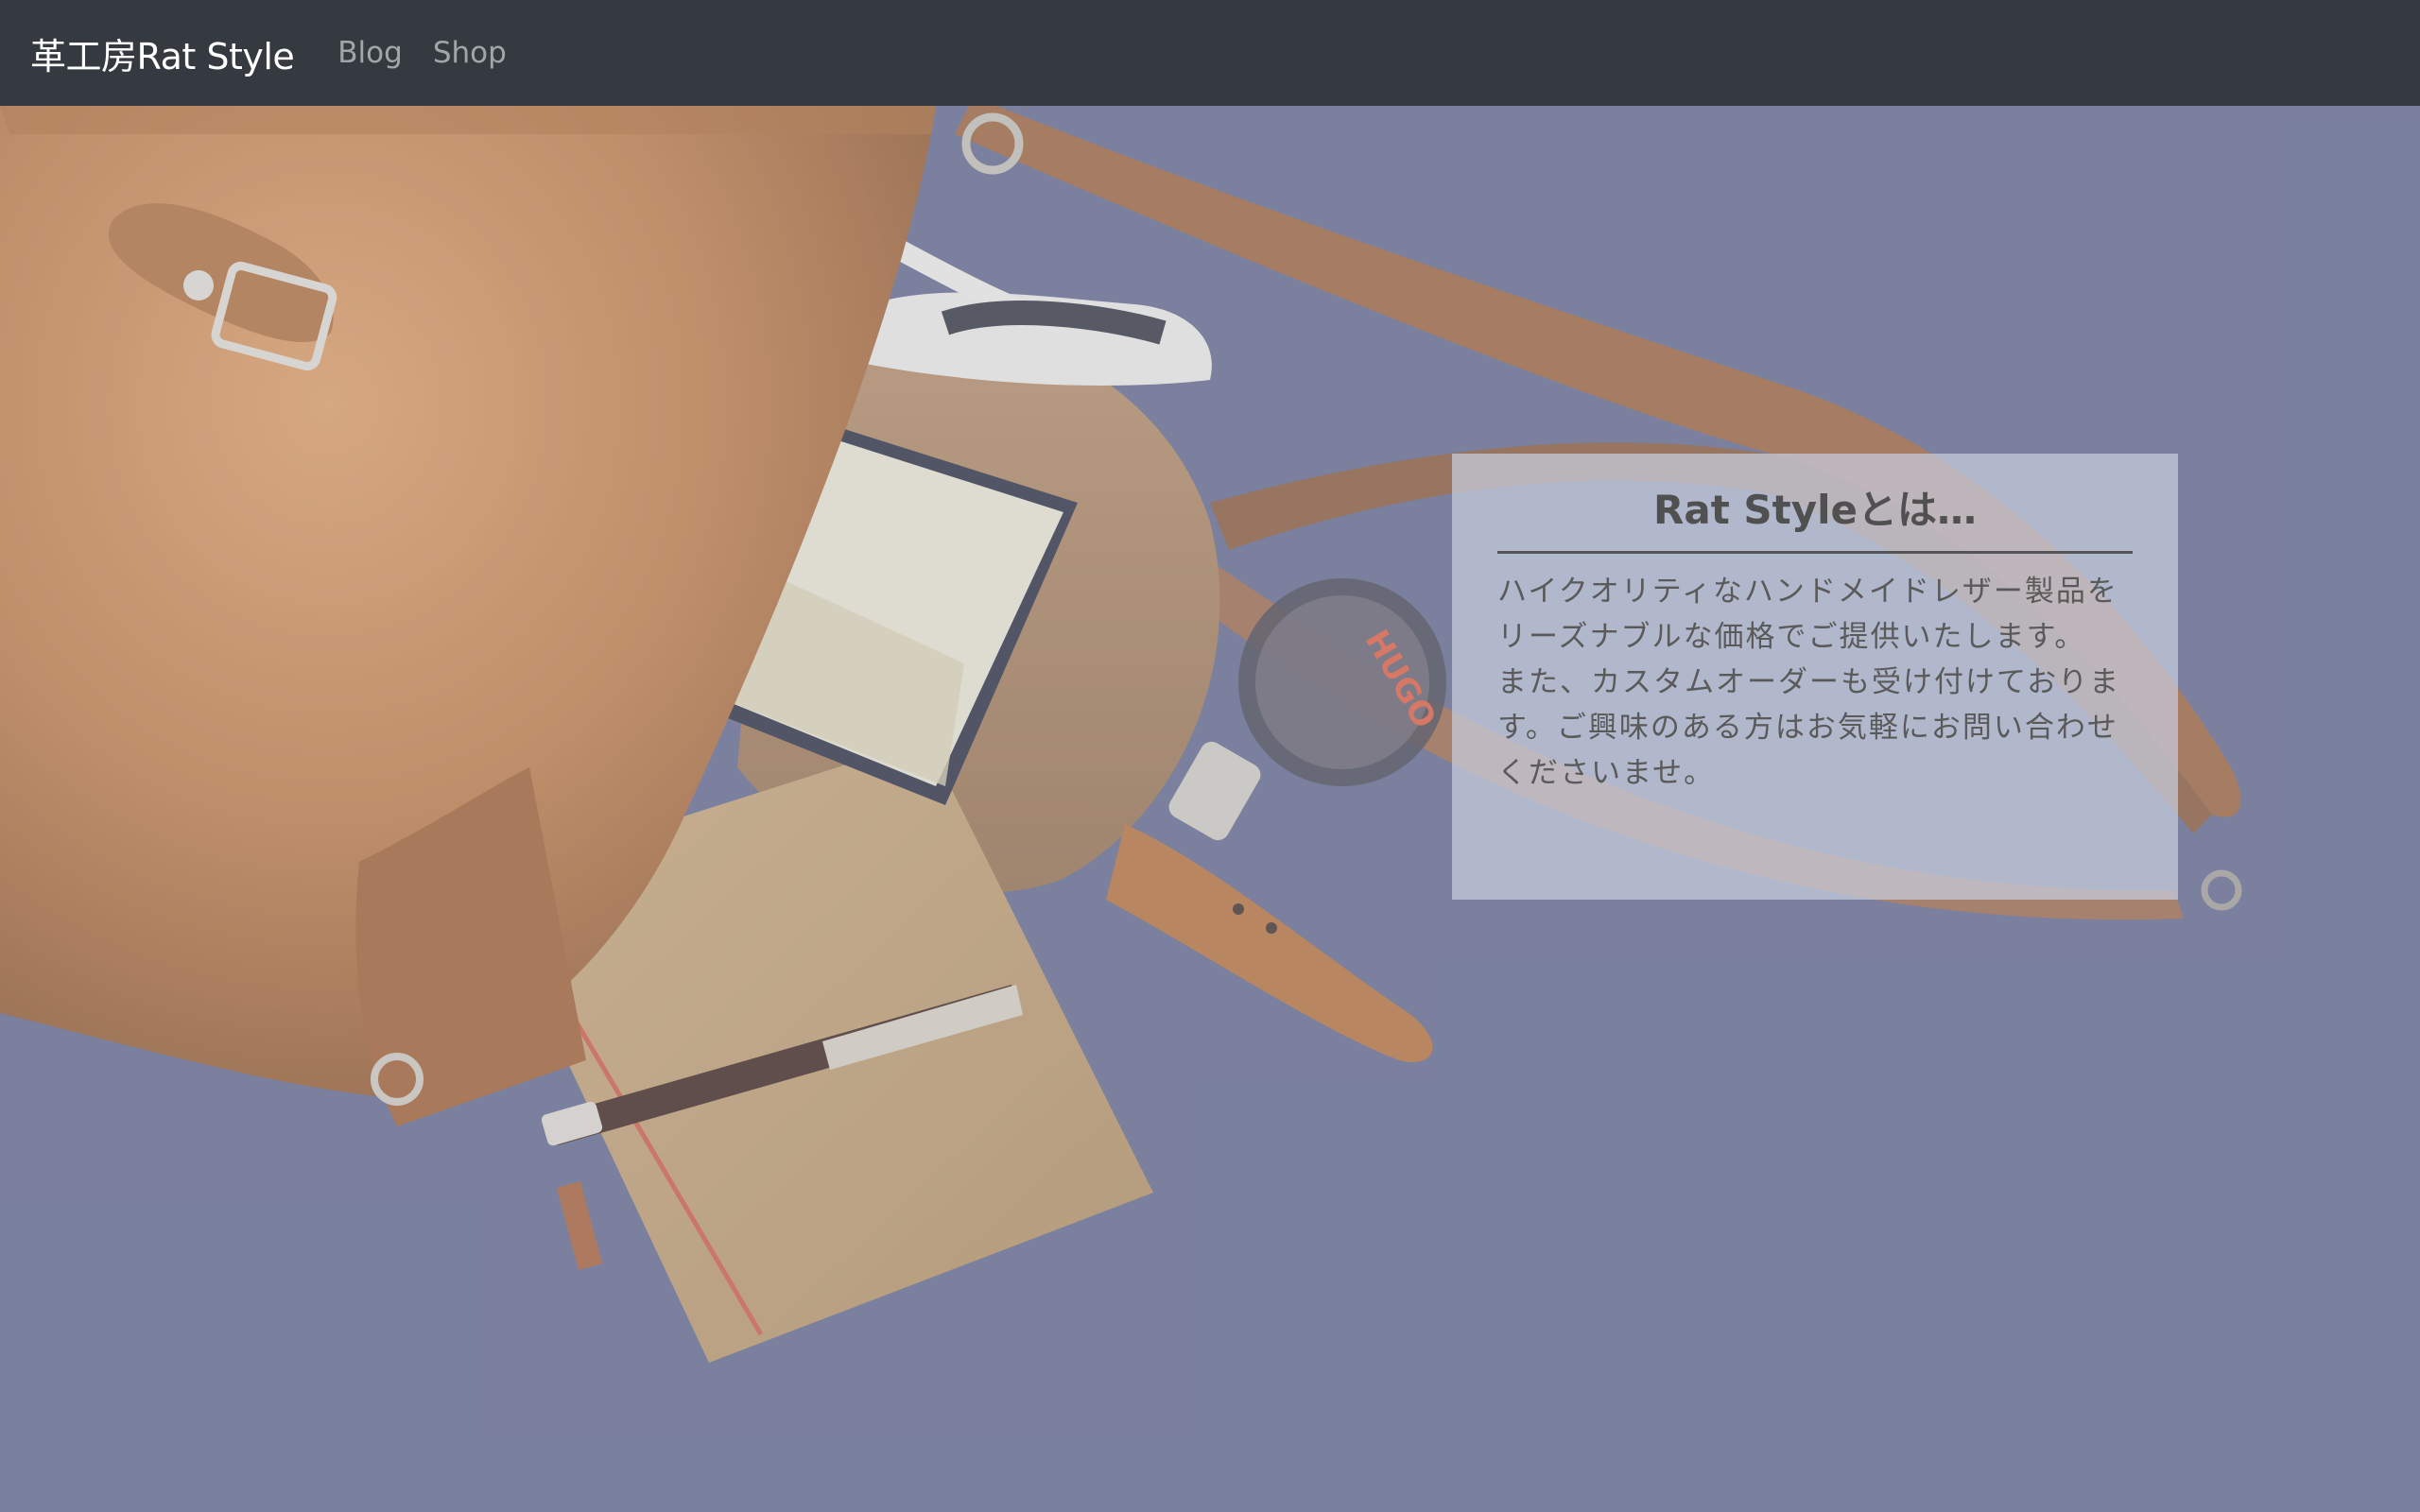 This screenshot has width=2420, height=1512. Describe the element at coordinates (1808, 614) in the screenshot. I see `about-paragraph-1: ハイクオリティなハンドメイドレザー製品をリーズナブルな価格でご提供いたします。` at that location.